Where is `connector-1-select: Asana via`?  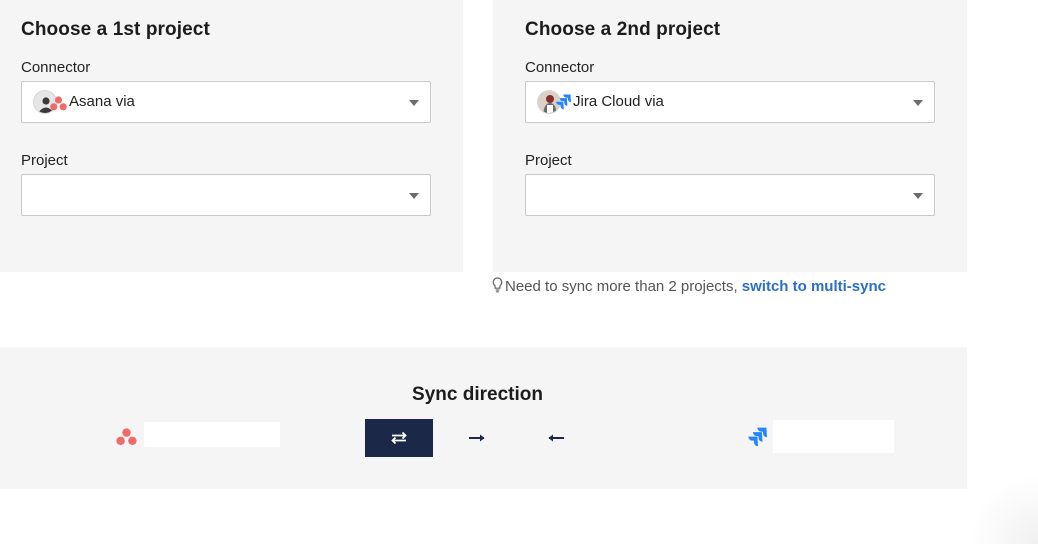
connector-1-select: Asana via is located at coordinates (226, 102).